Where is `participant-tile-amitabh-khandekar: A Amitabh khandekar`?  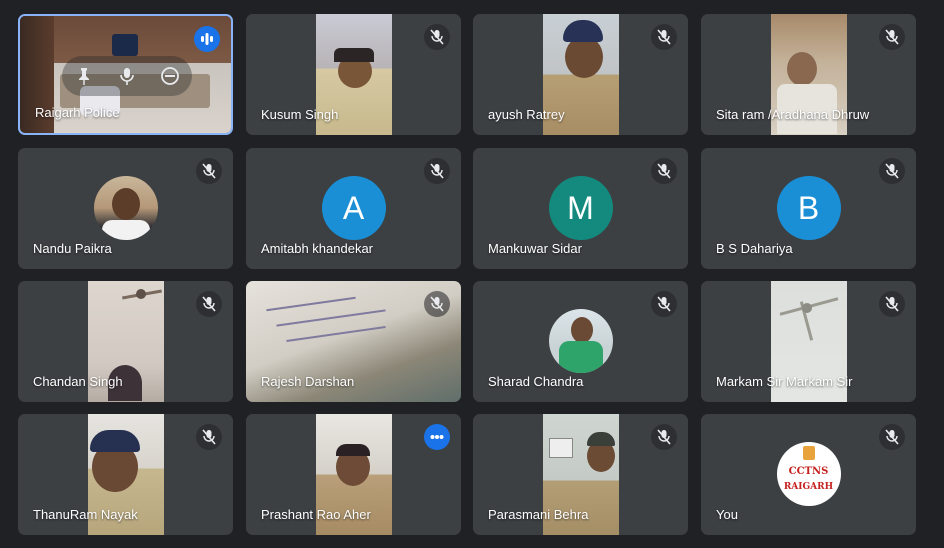 participant-tile-amitabh-khandekar: A Amitabh khandekar is located at coordinates (353, 208).